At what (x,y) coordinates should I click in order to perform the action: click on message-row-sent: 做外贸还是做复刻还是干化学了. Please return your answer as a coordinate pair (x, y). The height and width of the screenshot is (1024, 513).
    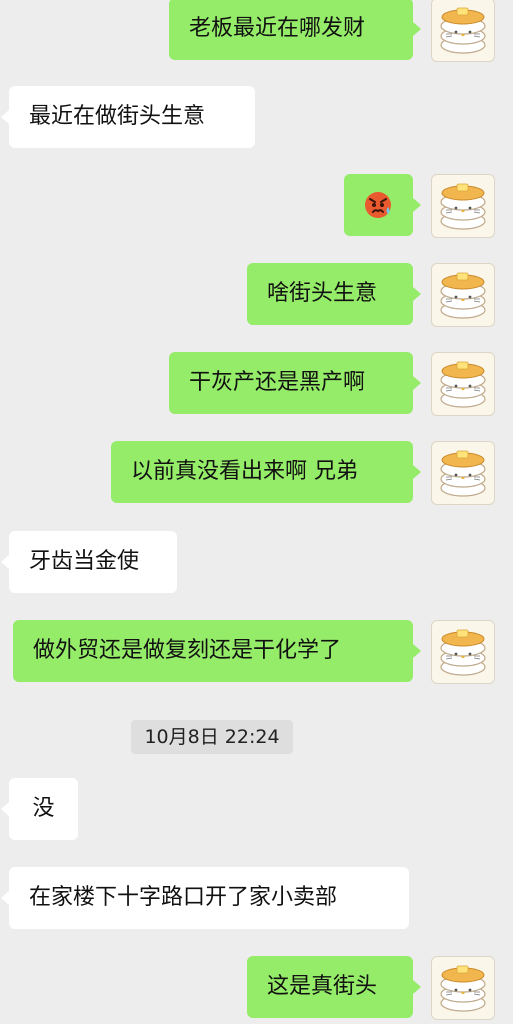
    Looking at the image, I should click on (256, 652).